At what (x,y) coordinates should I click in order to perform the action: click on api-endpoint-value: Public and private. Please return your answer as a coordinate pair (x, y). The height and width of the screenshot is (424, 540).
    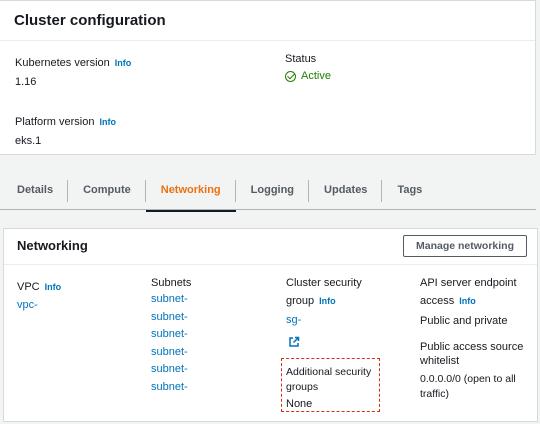
    Looking at the image, I should click on (464, 321).